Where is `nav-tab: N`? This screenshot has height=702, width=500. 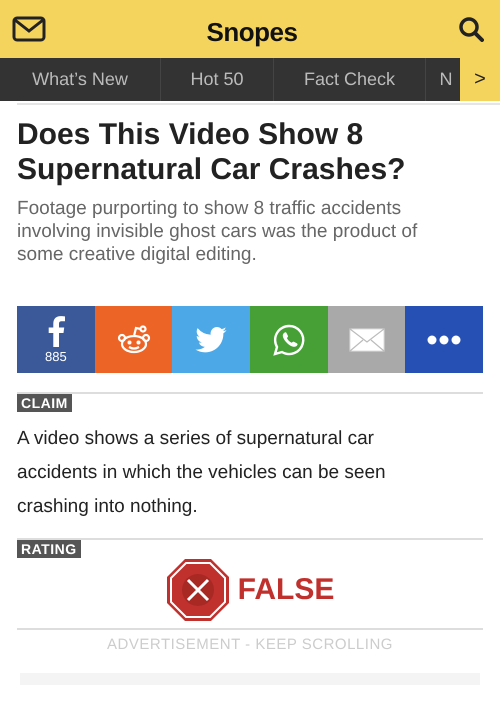
nav-tab: N is located at coordinates (443, 79).